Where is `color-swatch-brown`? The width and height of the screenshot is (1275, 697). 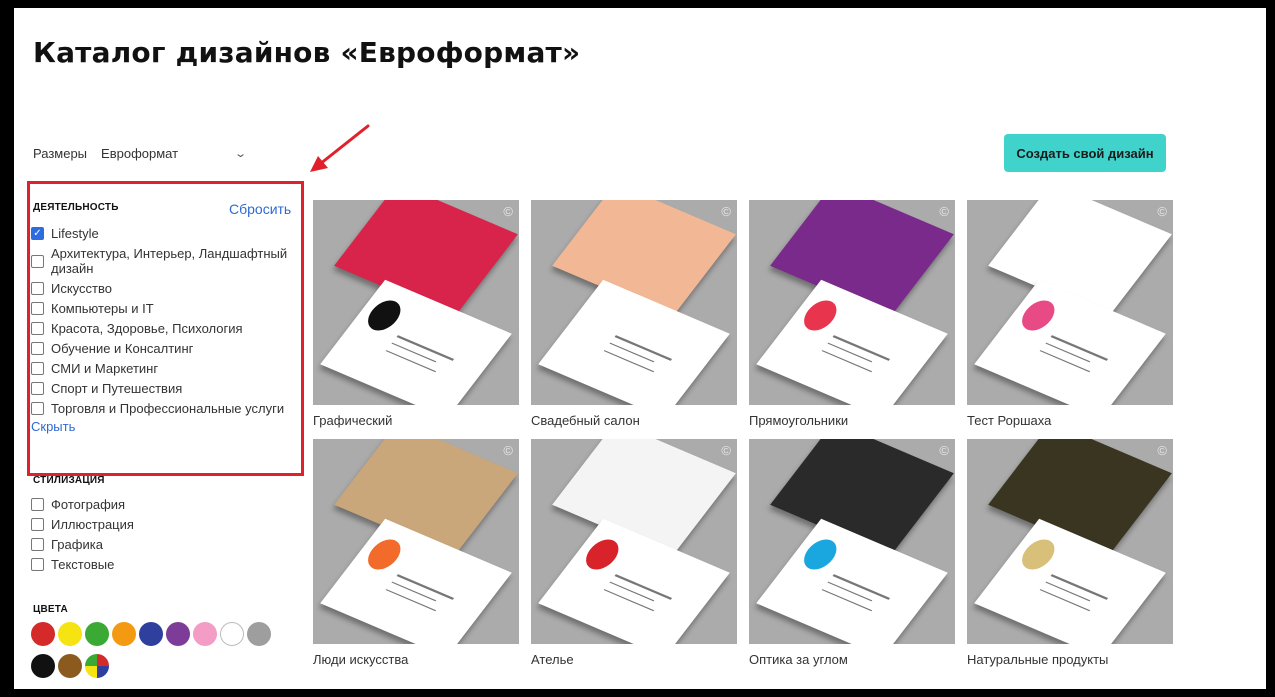
color-swatch-brown is located at coordinates (70, 666).